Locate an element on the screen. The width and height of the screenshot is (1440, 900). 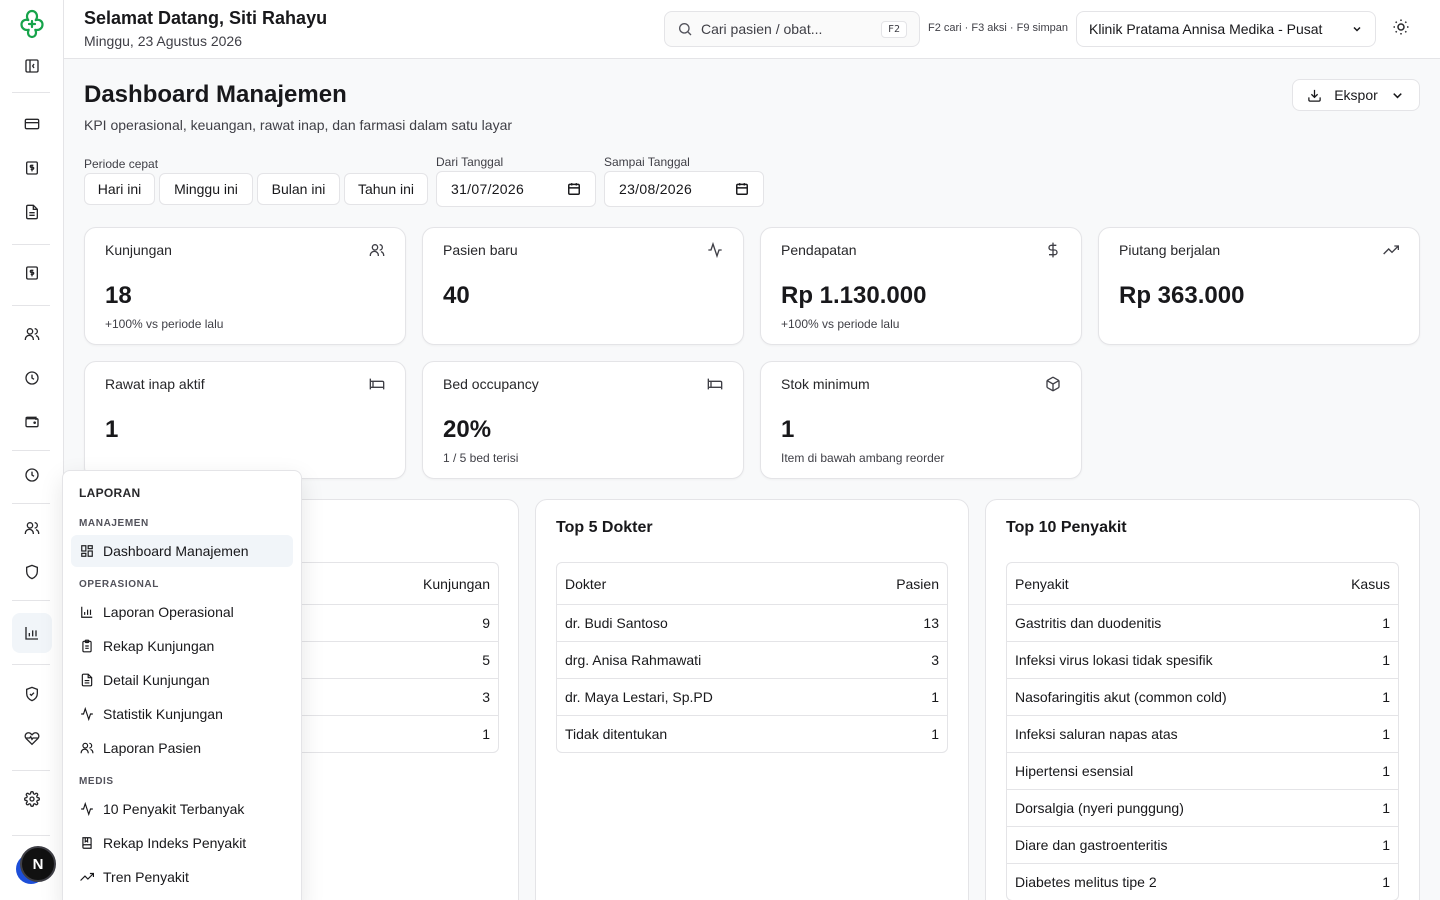
kpi-label: Pasien baru is located at coordinates (480, 250).